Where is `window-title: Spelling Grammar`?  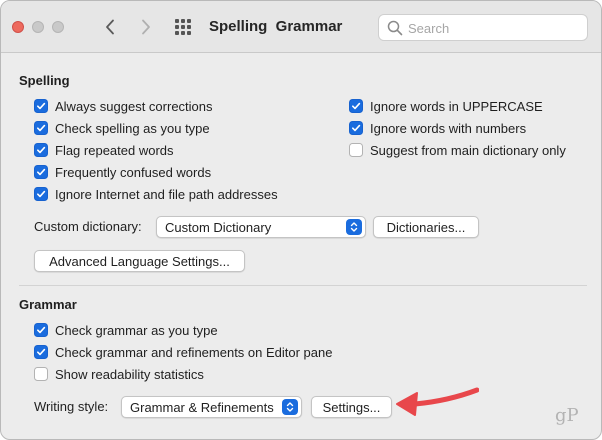
window-title: Spelling Grammar is located at coordinates (276, 26).